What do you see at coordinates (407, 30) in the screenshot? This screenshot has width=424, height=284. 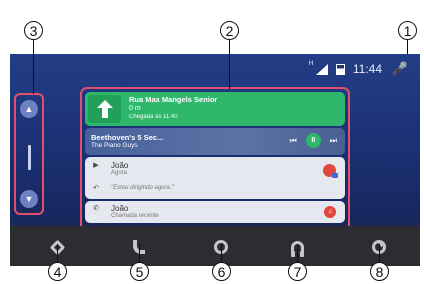 I see `callout-1: 1` at bounding box center [407, 30].